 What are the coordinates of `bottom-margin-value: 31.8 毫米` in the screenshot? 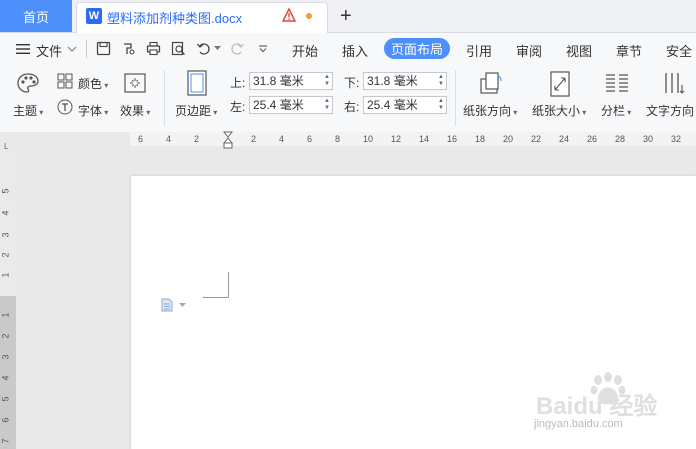 It's located at (392, 81).